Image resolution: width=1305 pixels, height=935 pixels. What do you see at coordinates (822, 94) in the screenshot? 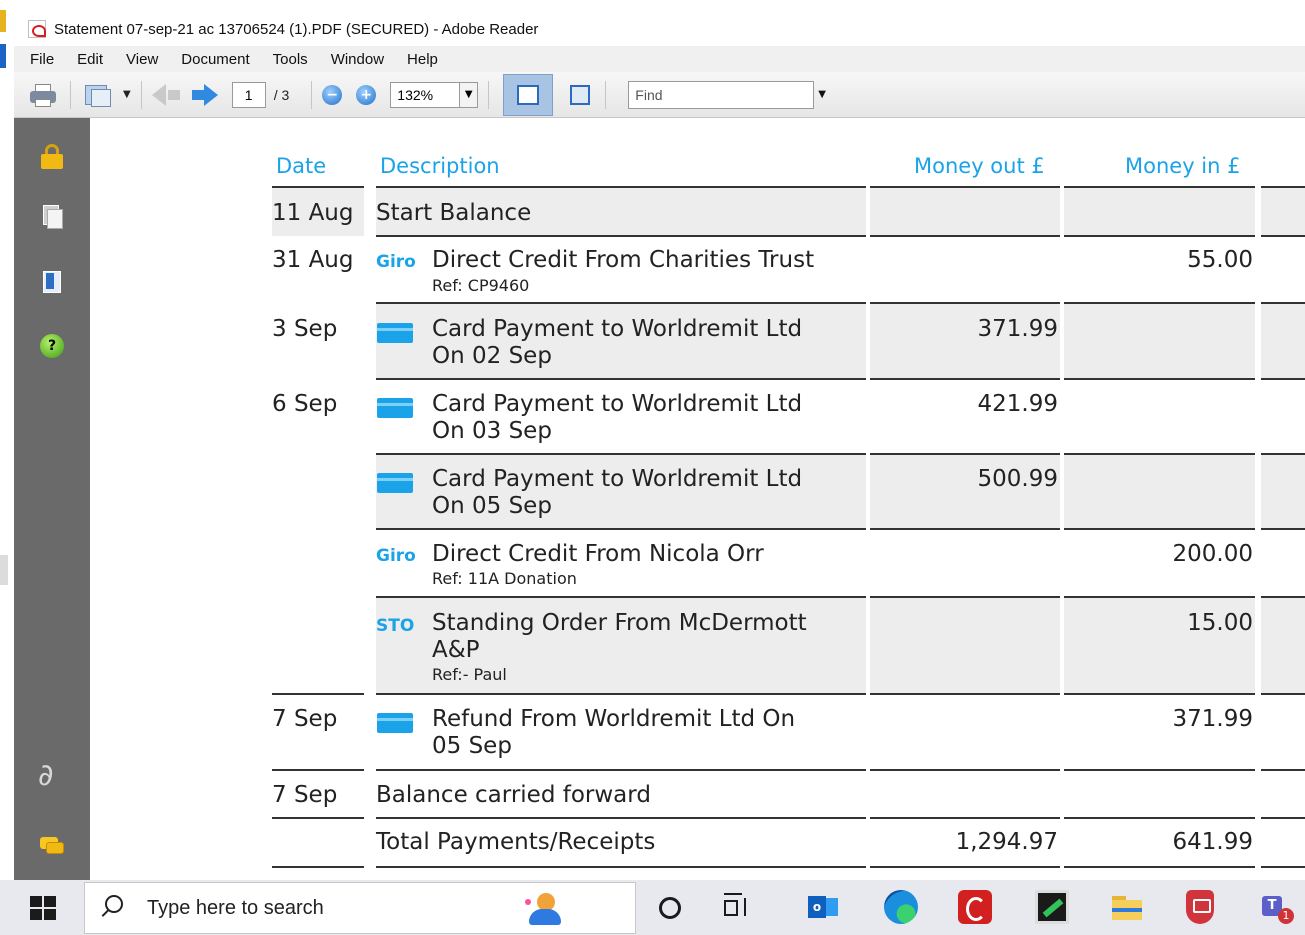
I see `find-dropdown-icon: ▼` at bounding box center [822, 94].